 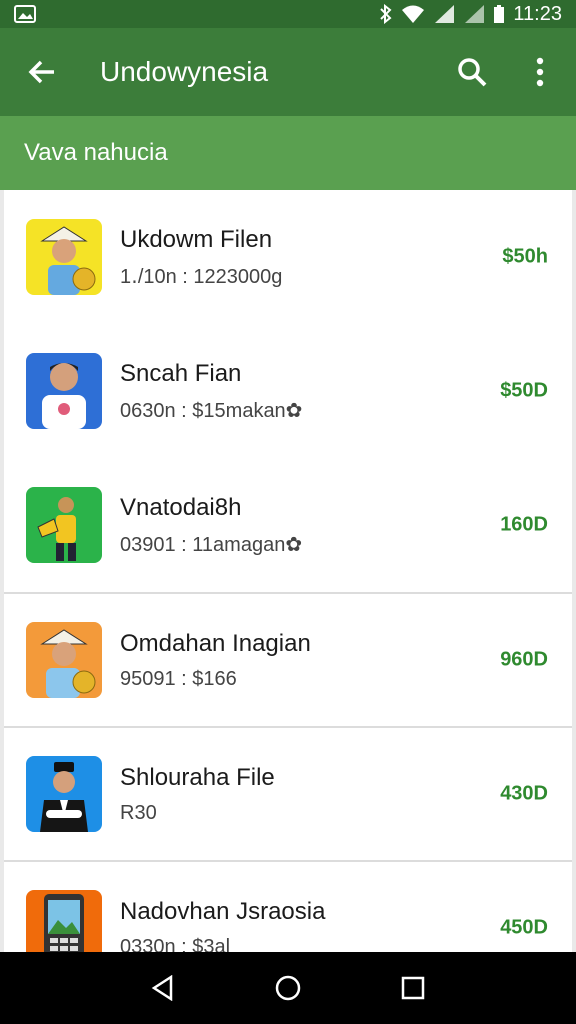 What do you see at coordinates (524, 390) in the screenshot?
I see `item-price: $50D` at bounding box center [524, 390].